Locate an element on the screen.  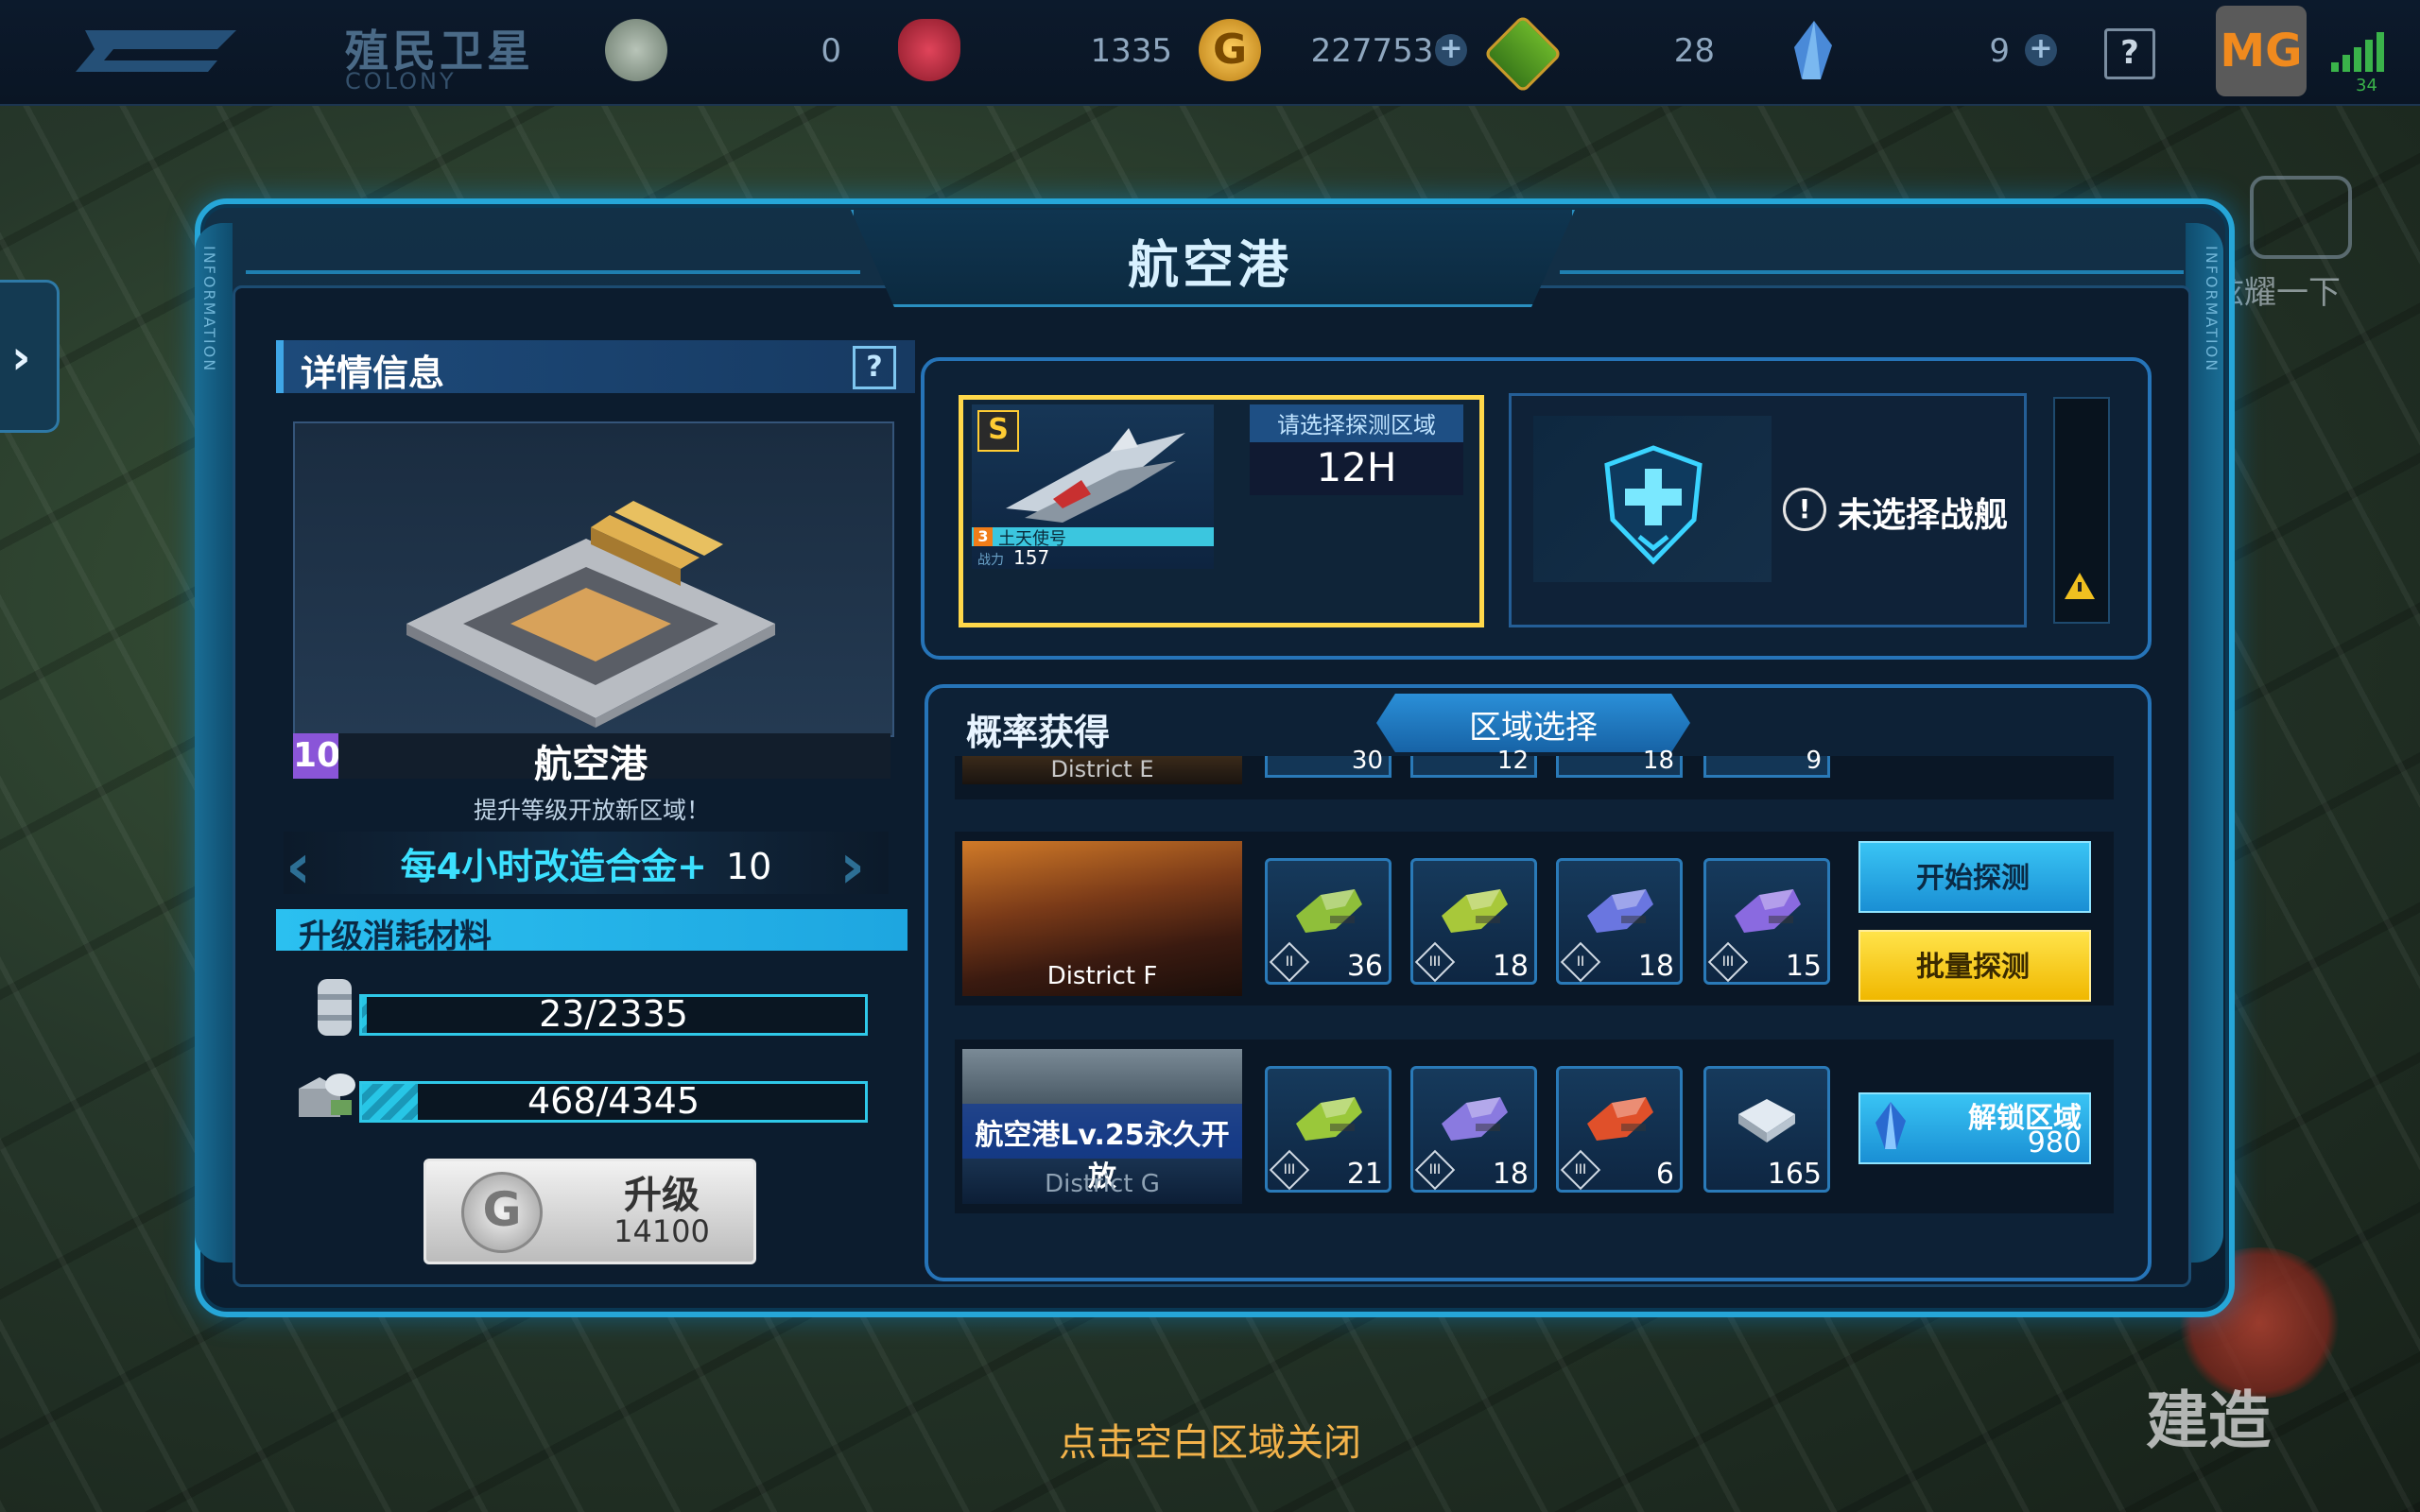
bonus-text: 每4小时改造合金+ 10 is located at coordinates (586, 866).